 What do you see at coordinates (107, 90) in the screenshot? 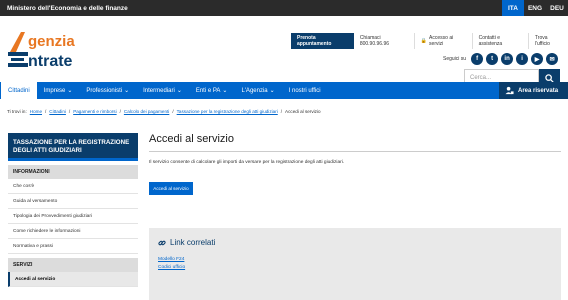
I see `nav-professionisti: Professionisti ⌄` at bounding box center [107, 90].